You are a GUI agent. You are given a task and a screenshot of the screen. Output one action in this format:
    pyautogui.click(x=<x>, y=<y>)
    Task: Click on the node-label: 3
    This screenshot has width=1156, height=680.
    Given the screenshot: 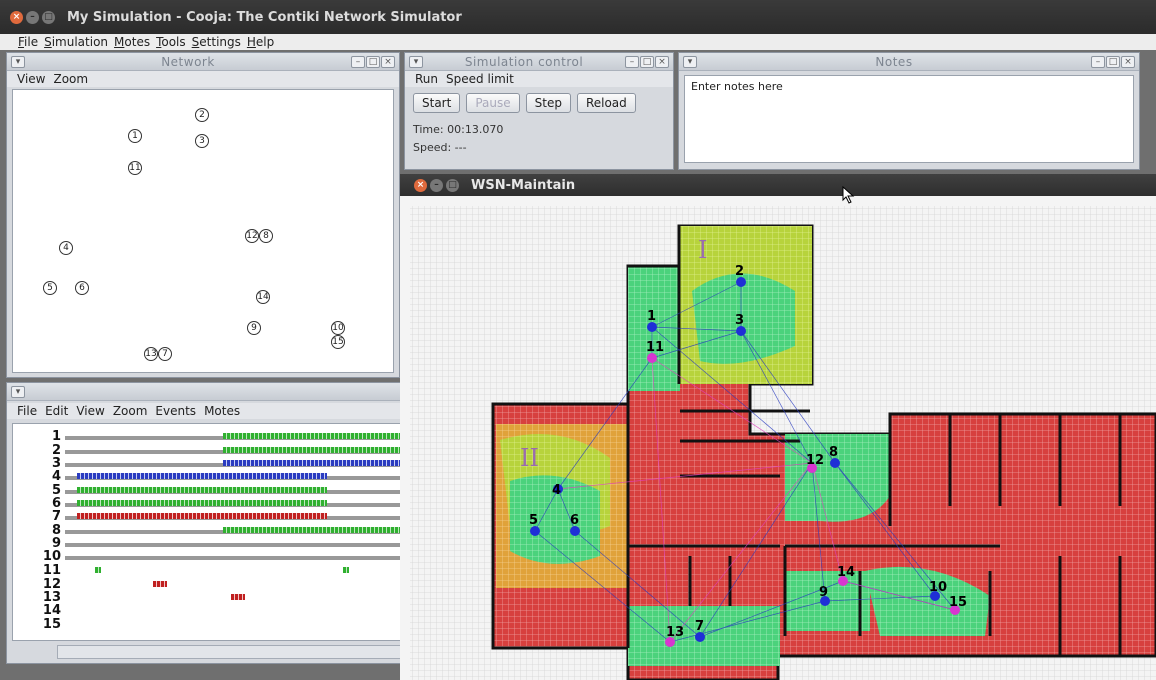 What is the action you would take?
    pyautogui.click(x=739, y=320)
    